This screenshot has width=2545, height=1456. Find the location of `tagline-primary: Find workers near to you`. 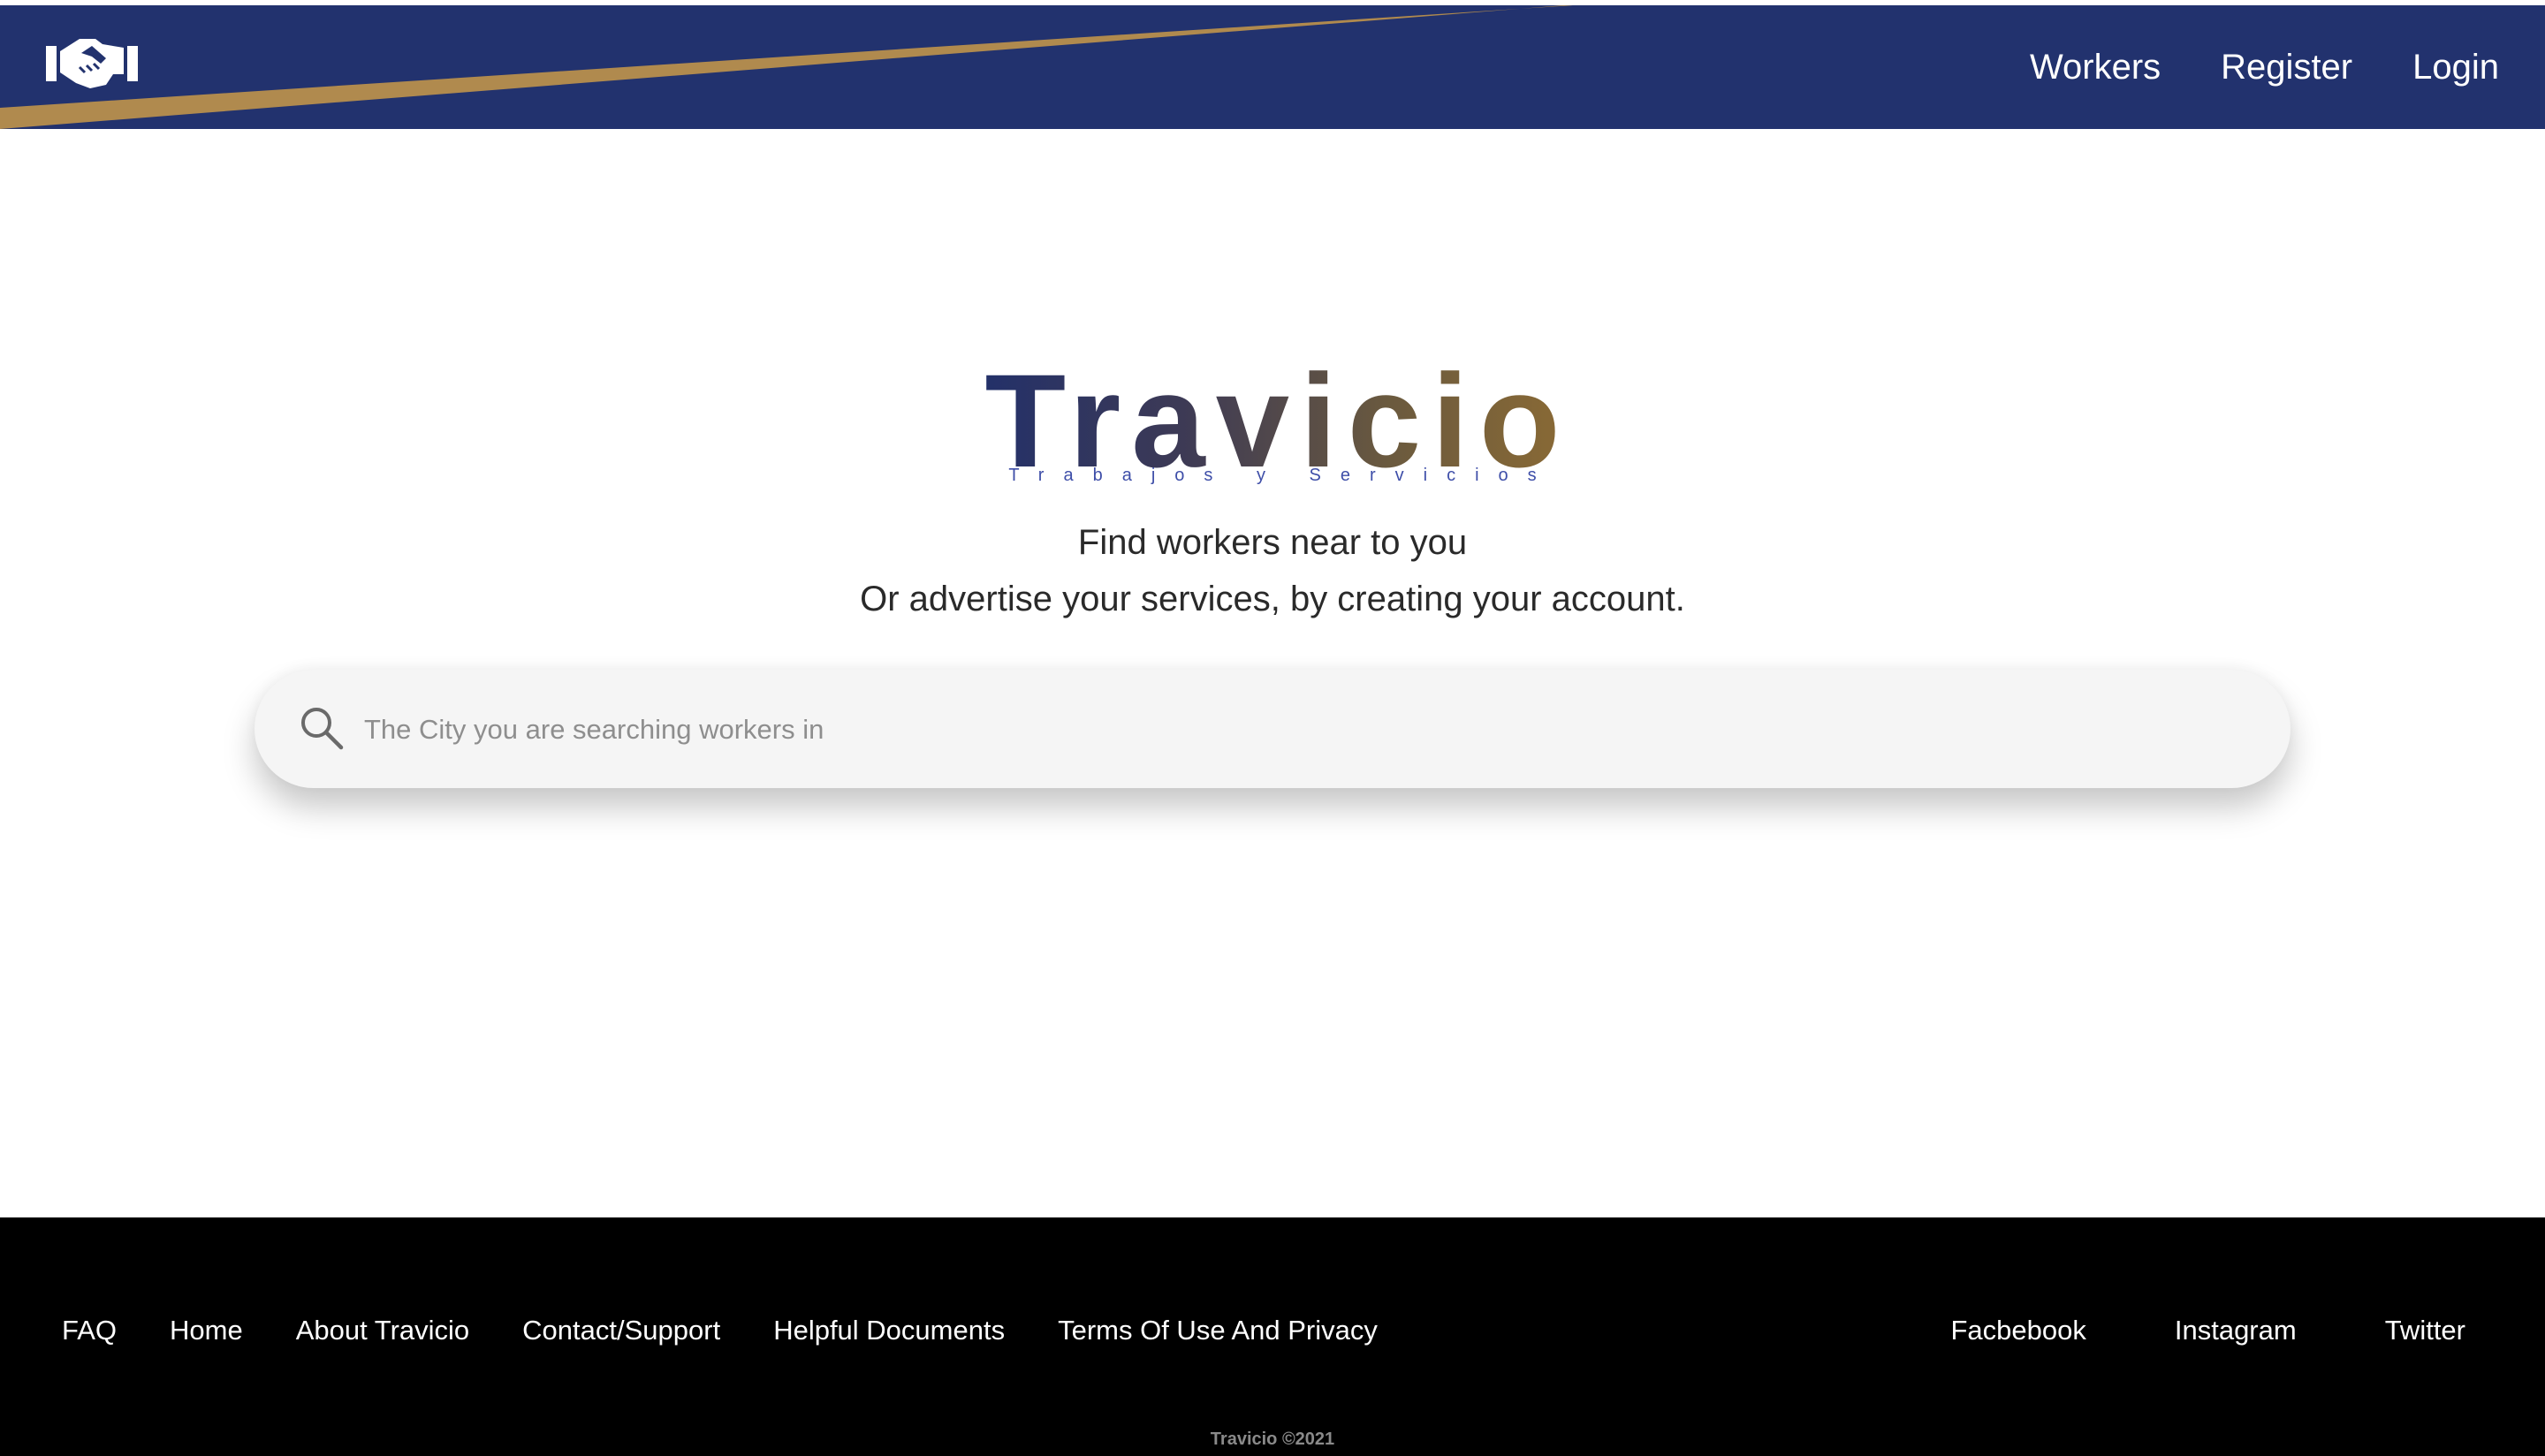

tagline-primary: Find workers near to you is located at coordinates (1272, 542).